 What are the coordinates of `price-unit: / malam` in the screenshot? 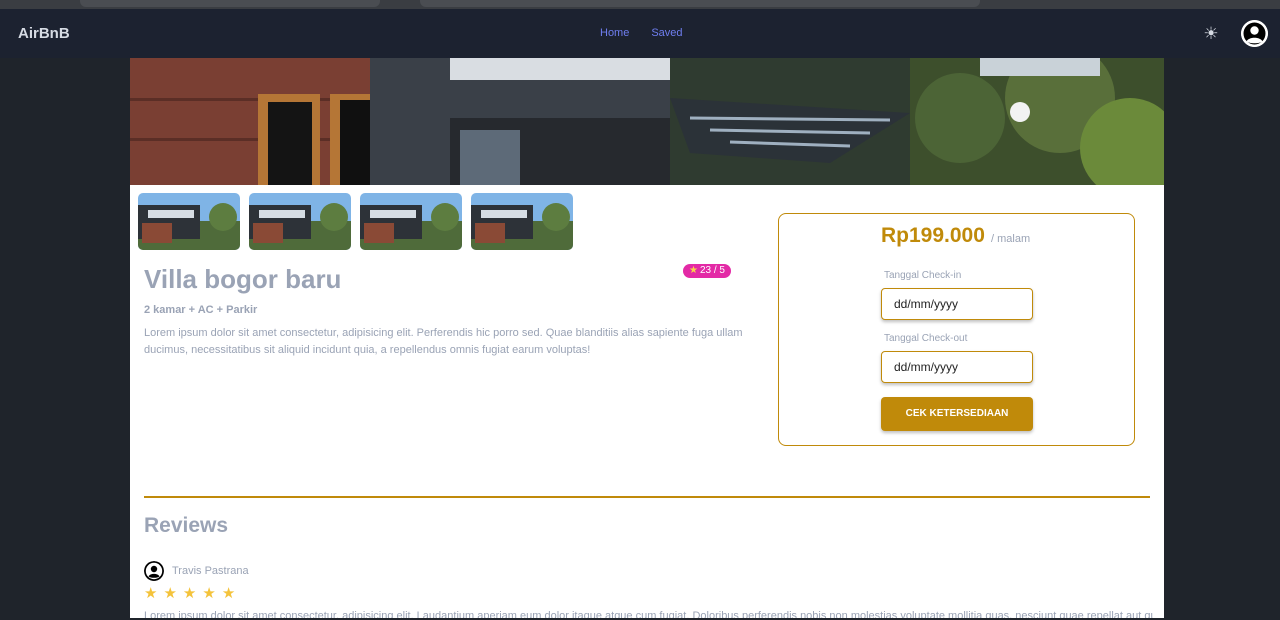 It's located at (1011, 239).